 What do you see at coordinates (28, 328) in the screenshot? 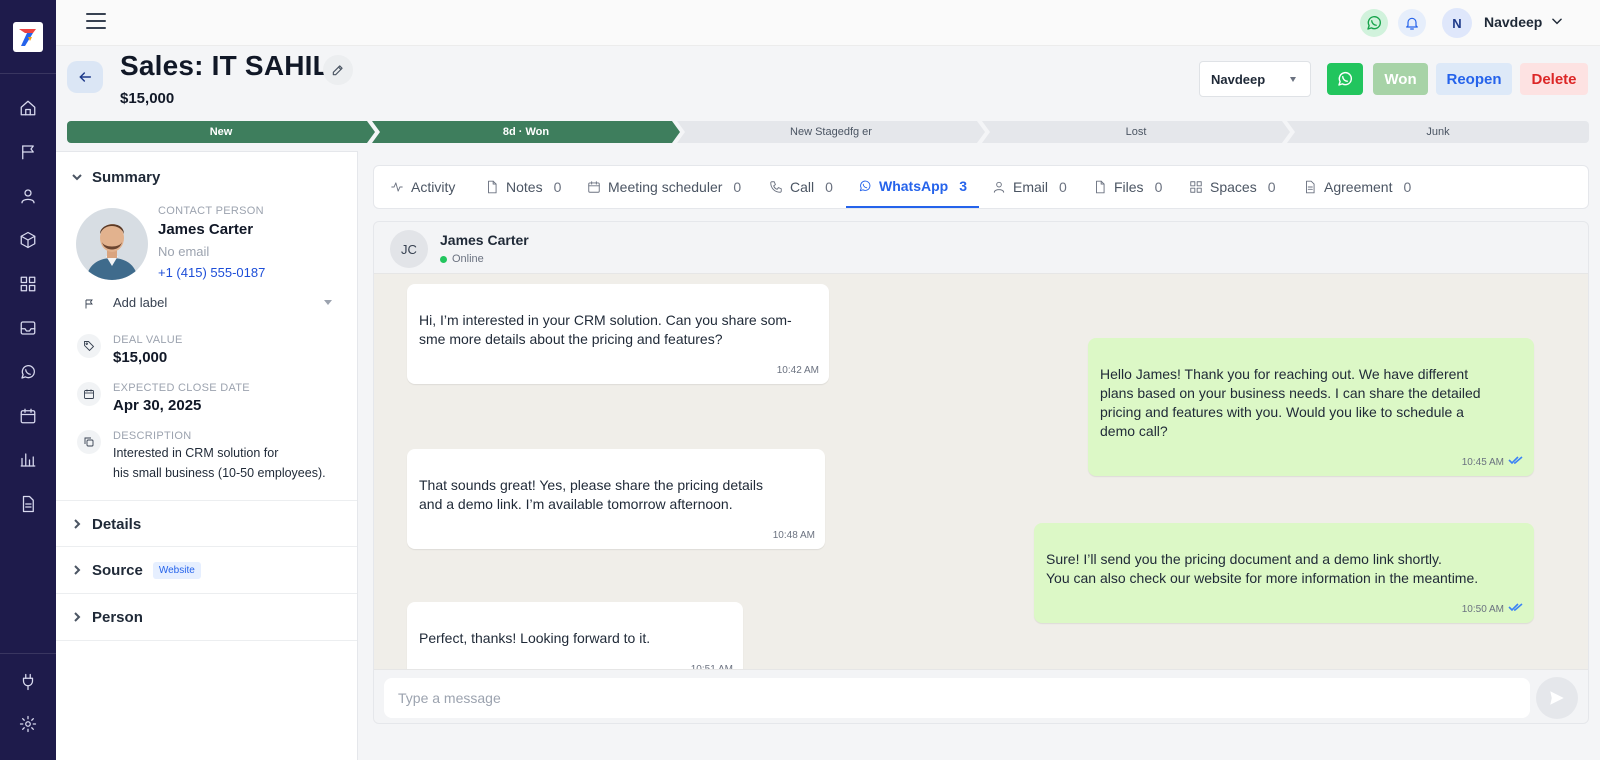
I see `inbox-icon` at bounding box center [28, 328].